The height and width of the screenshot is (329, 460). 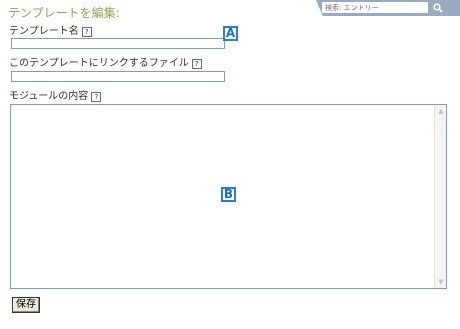 What do you see at coordinates (49, 96) in the screenshot?
I see `module-content-label-text: モジュールの内容` at bounding box center [49, 96].